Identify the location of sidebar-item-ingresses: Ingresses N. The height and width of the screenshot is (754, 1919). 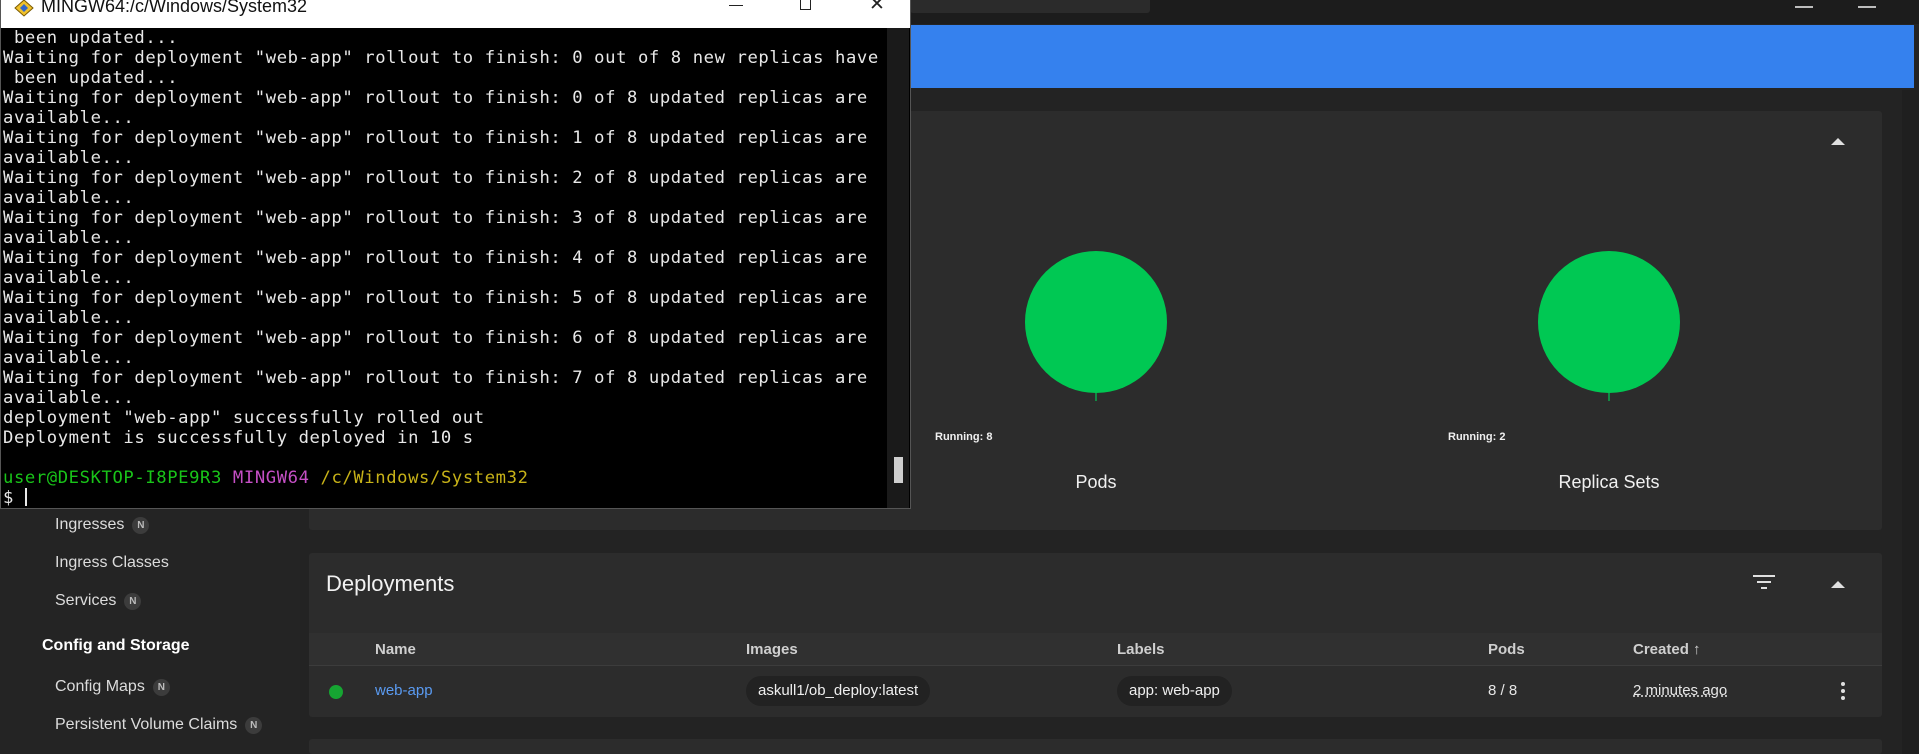
(102, 525).